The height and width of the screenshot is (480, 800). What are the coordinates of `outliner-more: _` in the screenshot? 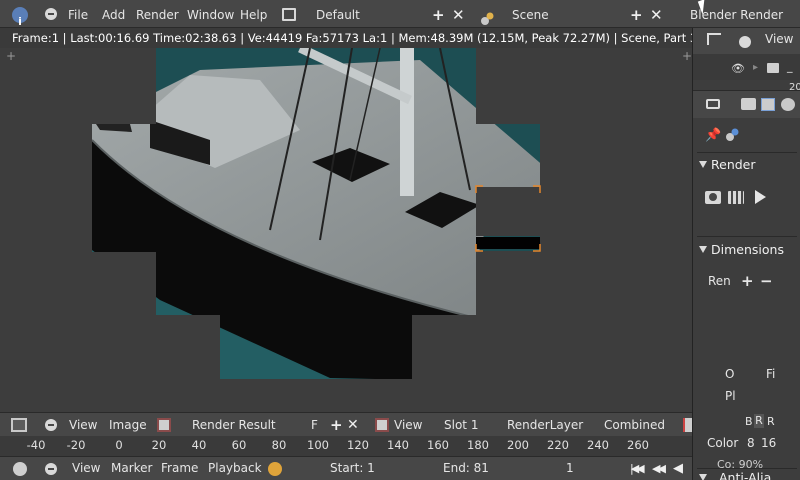 It's located at (790, 66).